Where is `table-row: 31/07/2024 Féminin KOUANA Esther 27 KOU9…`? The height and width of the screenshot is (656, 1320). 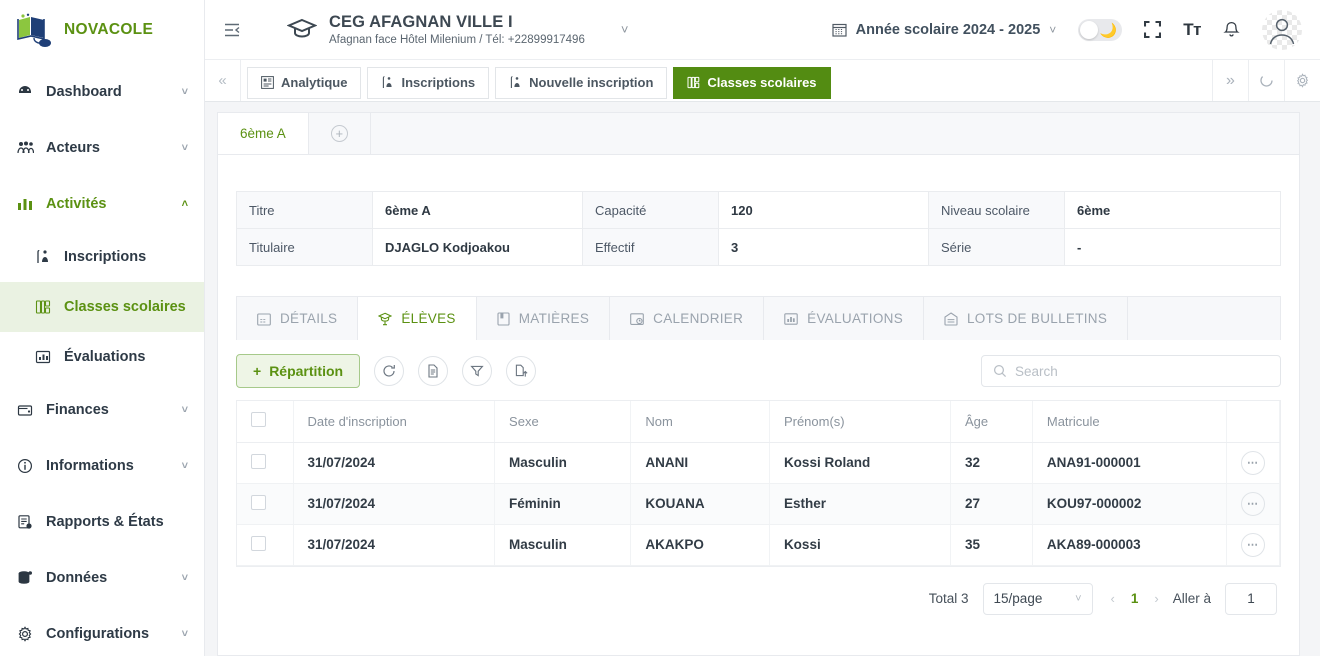 table-row: 31/07/2024 Féminin KOUANA Esther 27 KOU9… is located at coordinates (758, 504).